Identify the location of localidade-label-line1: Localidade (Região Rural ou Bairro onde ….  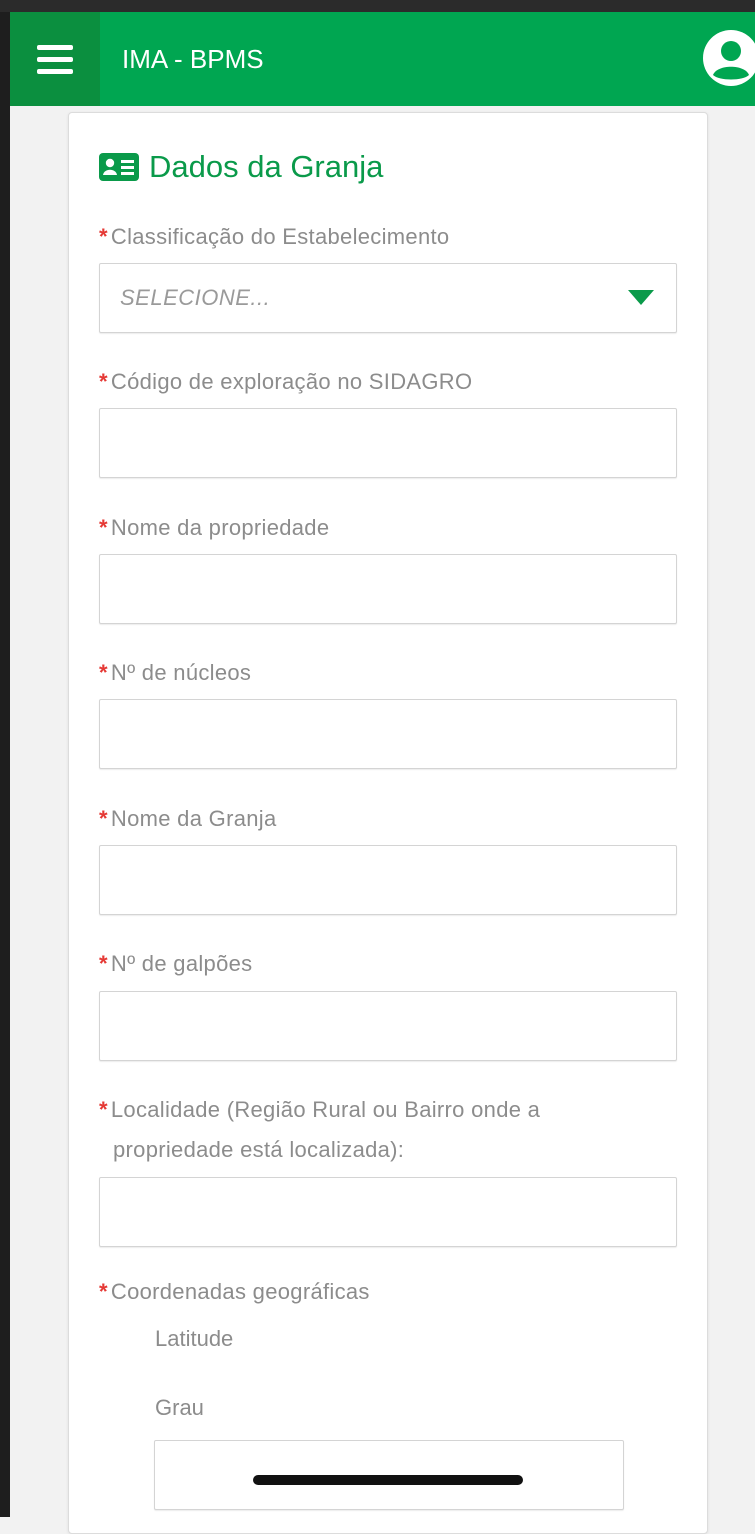
(325, 1109).